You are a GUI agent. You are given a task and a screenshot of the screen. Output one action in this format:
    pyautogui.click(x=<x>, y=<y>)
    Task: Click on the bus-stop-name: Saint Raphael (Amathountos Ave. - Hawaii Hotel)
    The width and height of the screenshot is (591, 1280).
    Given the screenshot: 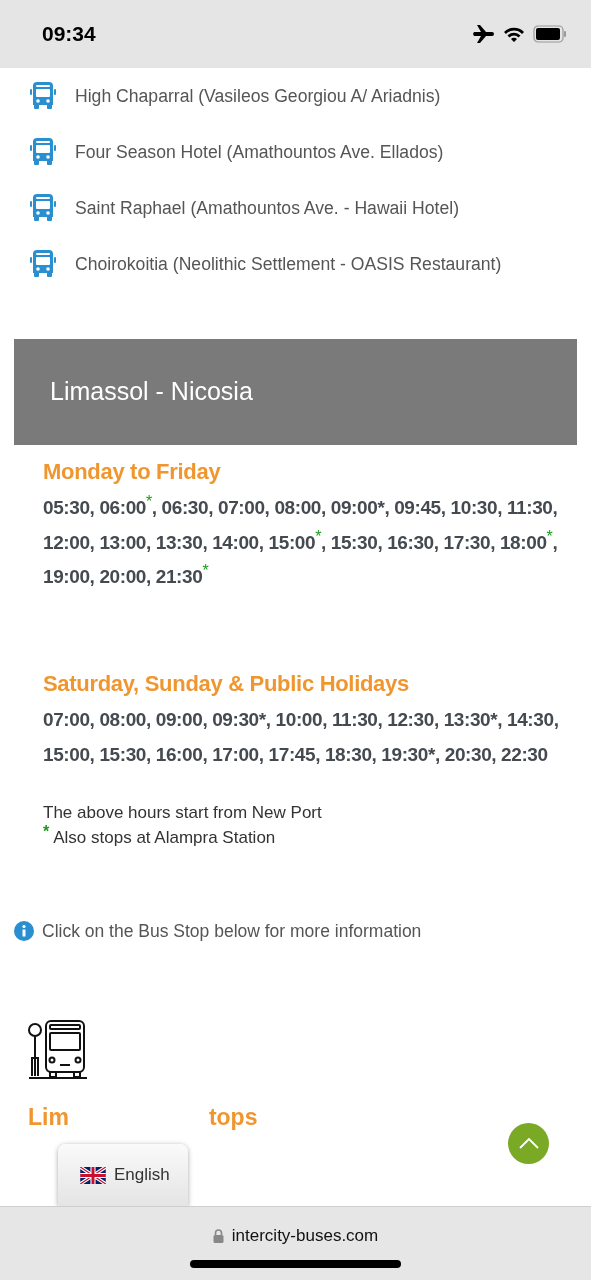 What is the action you would take?
    pyautogui.click(x=267, y=208)
    